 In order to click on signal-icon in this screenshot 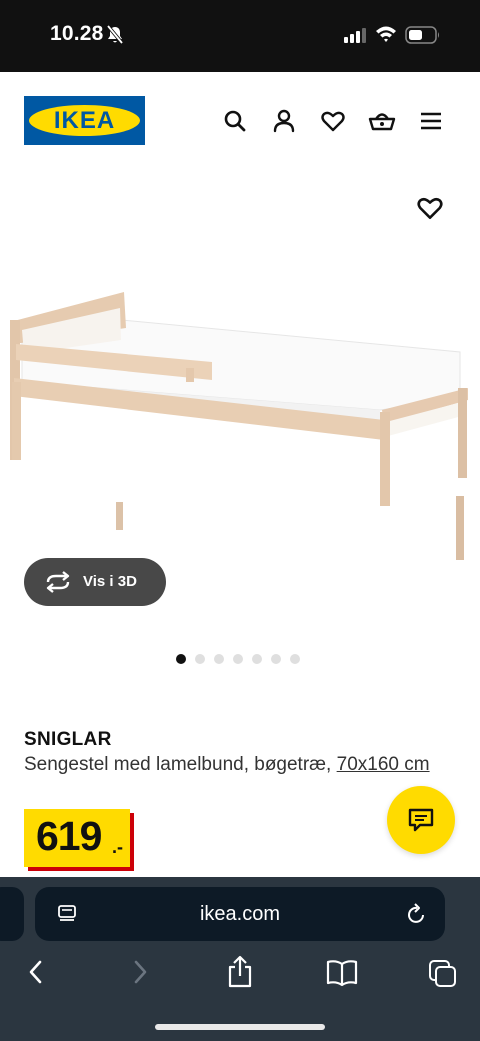, I will do `click(356, 37)`.